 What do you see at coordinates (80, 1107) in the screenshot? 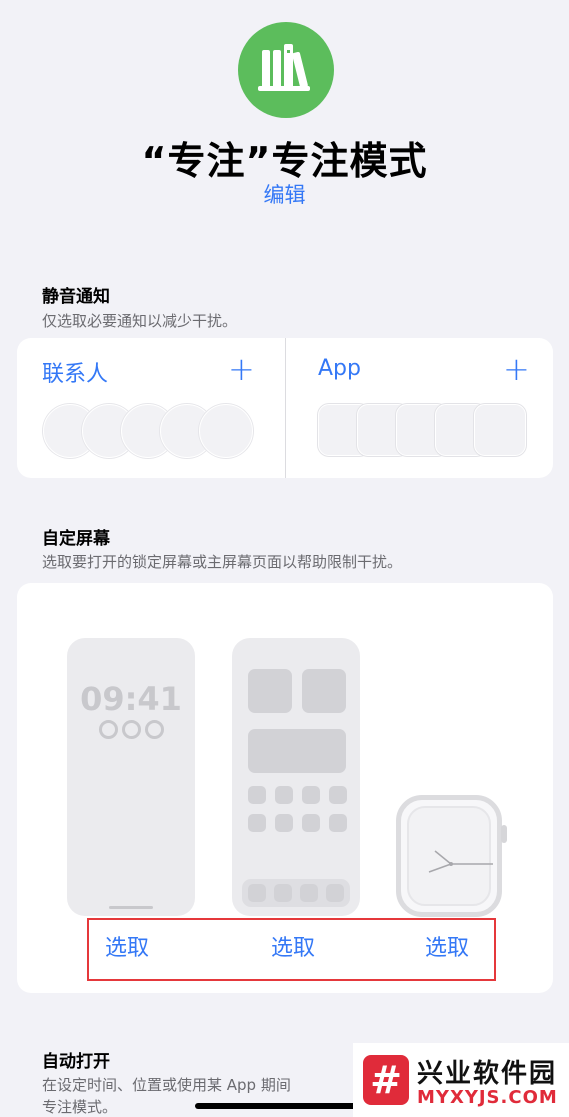
I see `auto-section-subtitle-line2: 专注模式。` at bounding box center [80, 1107].